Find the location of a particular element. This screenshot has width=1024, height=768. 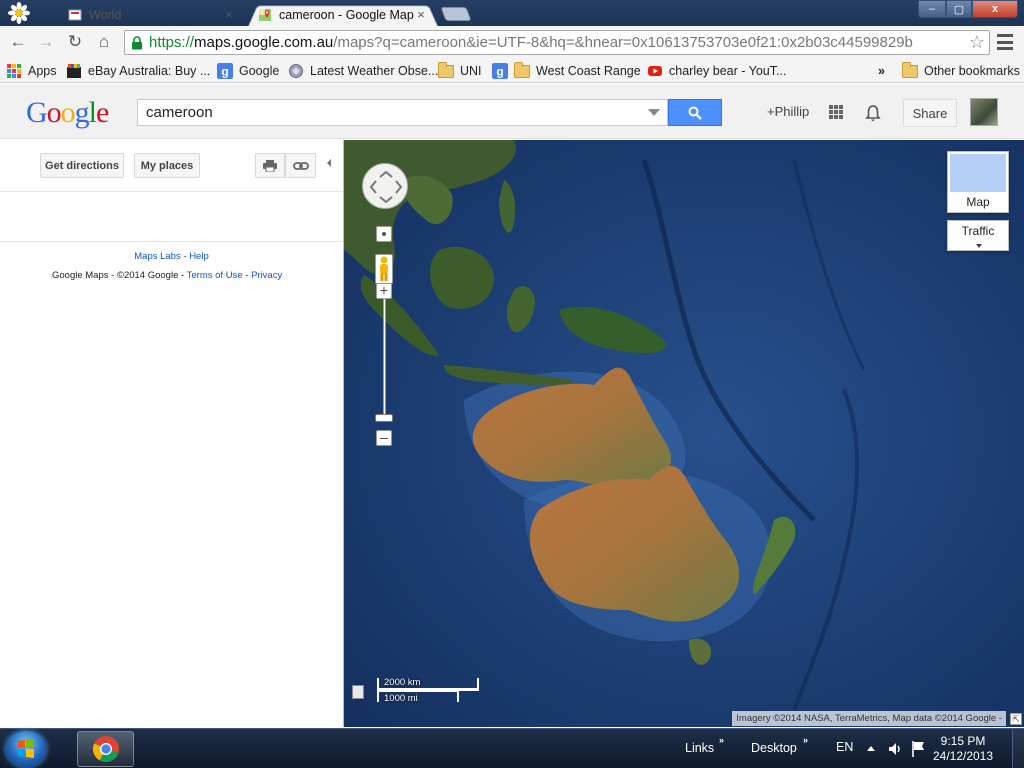

tray-expand-icon is located at coordinates (871, 748).